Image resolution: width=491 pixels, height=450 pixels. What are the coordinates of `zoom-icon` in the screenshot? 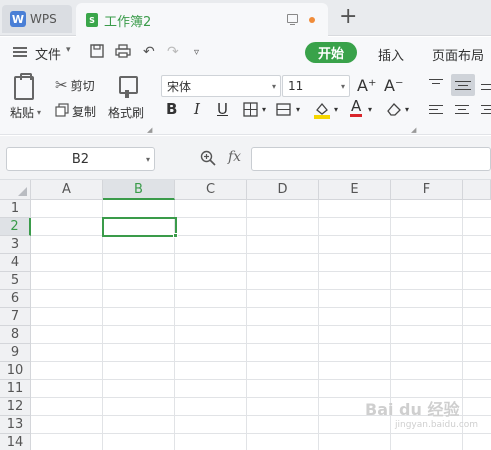 It's located at (208, 160).